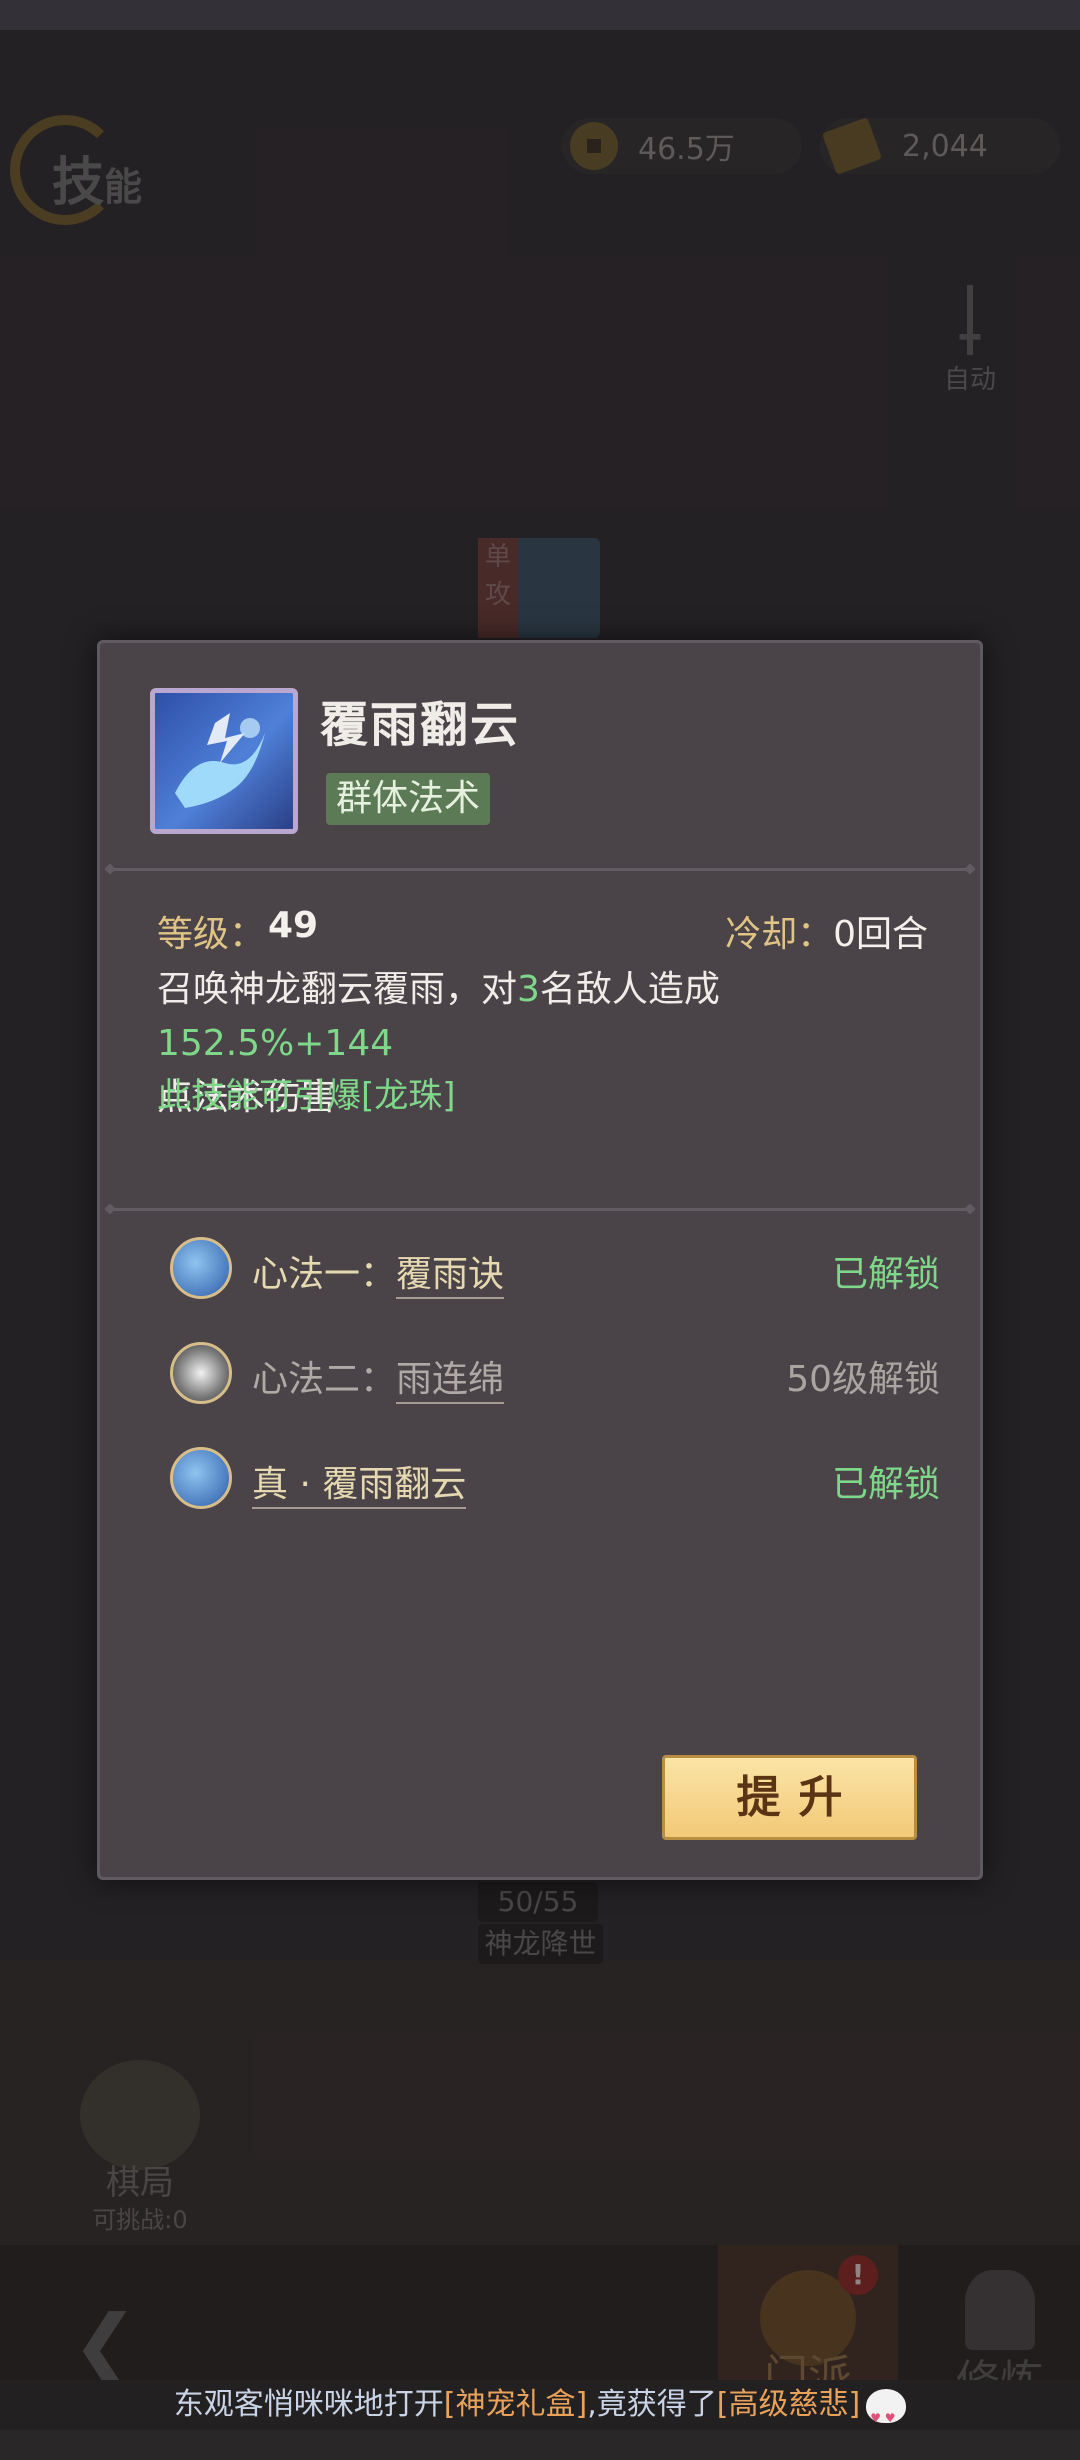 The image size is (1080, 2460). Describe the element at coordinates (540, 2445) in the screenshot. I see `gesture-bar` at that location.